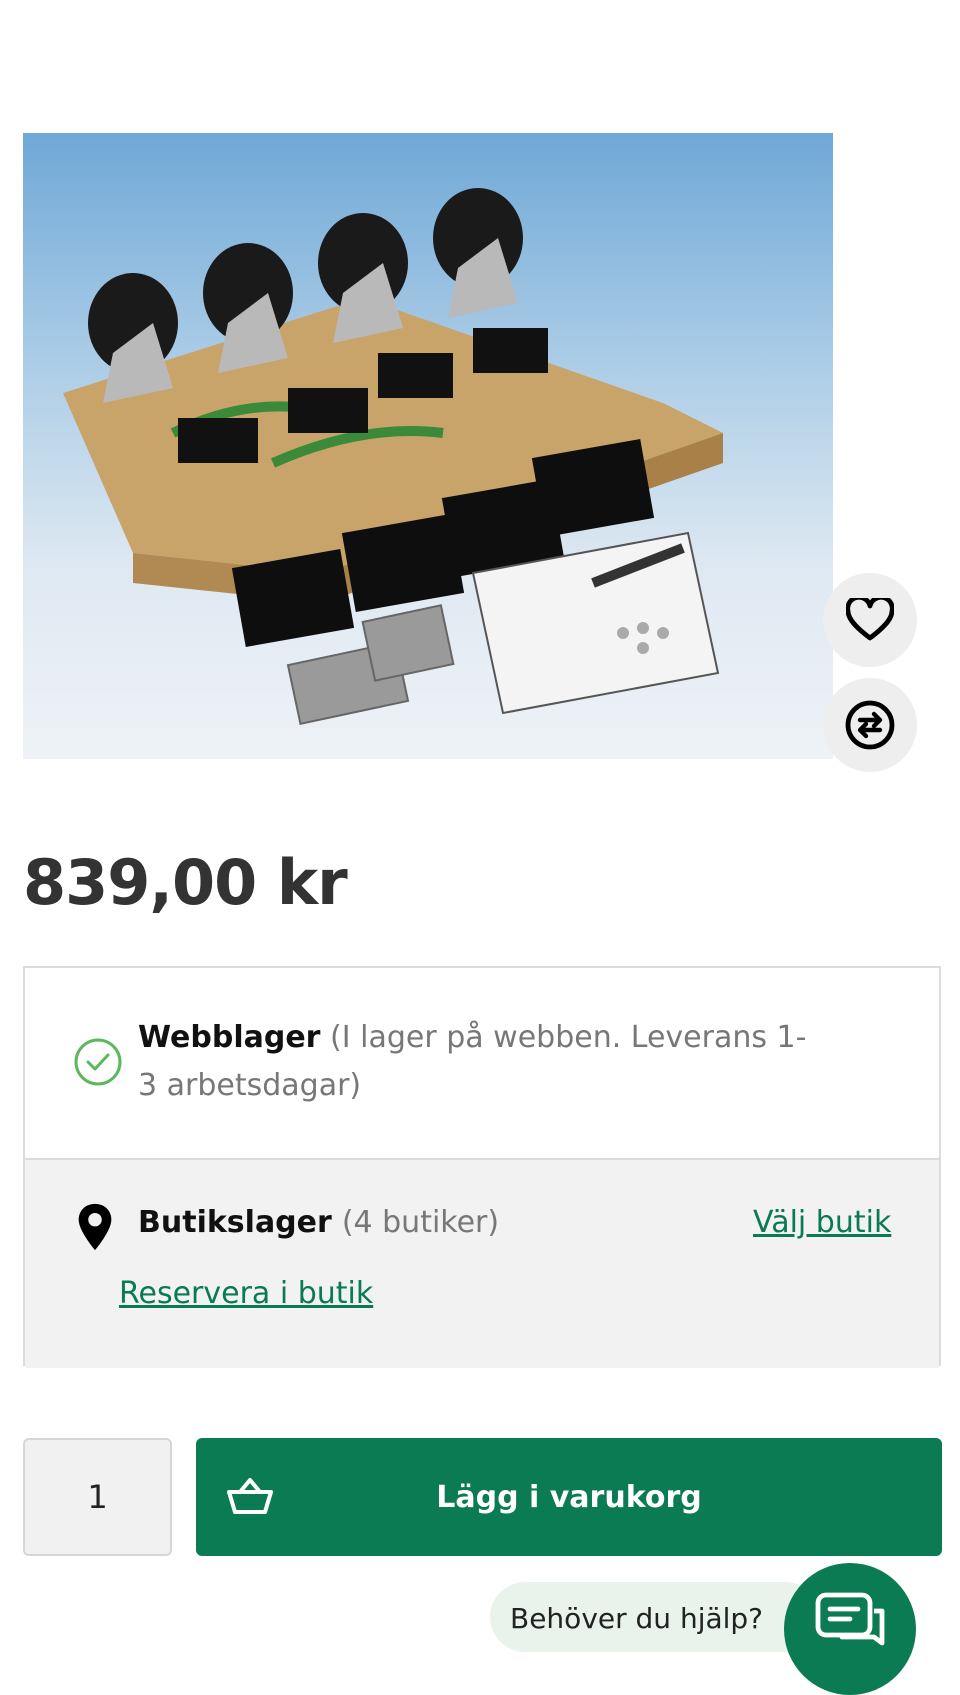  I want to click on basket-icon, so click(250, 1496).